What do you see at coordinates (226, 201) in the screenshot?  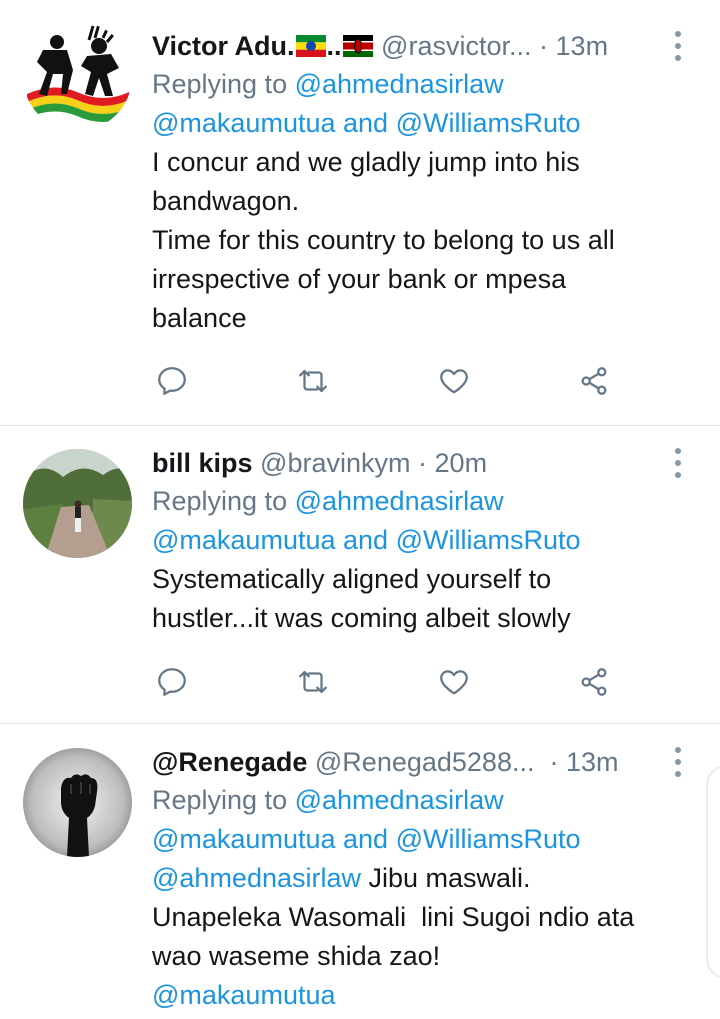 I see `tweet-text-line: bandwagon.` at bounding box center [226, 201].